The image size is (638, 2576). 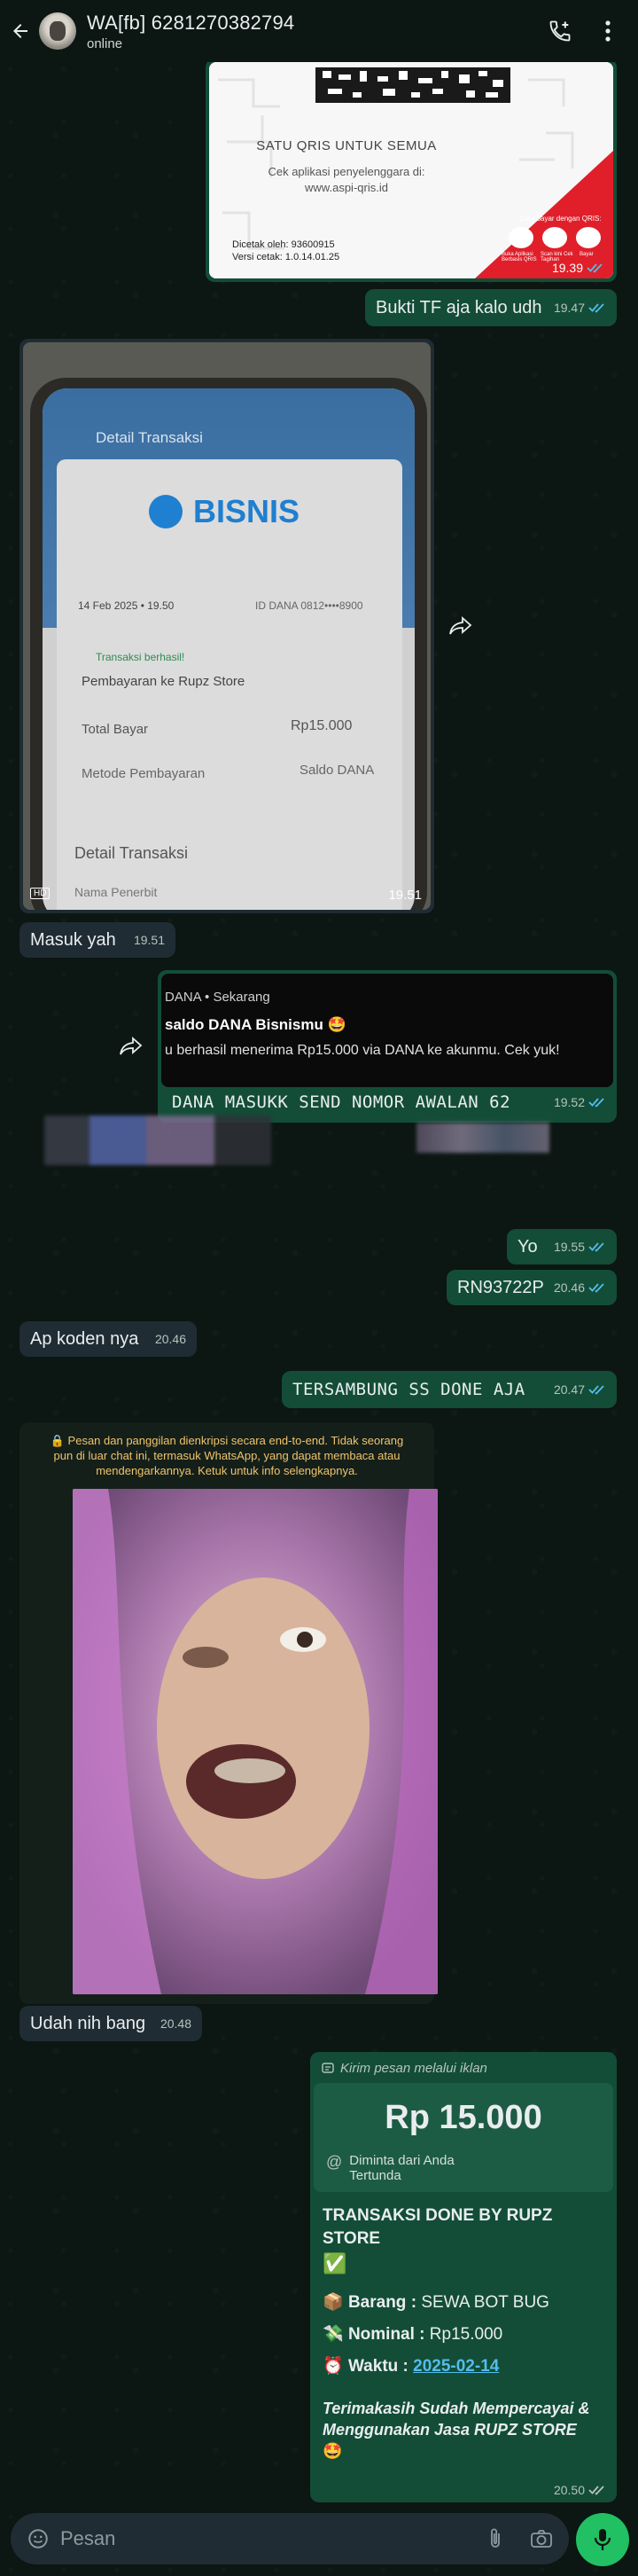 What do you see at coordinates (166, 512) in the screenshot?
I see `bisnis-logo-icon` at bounding box center [166, 512].